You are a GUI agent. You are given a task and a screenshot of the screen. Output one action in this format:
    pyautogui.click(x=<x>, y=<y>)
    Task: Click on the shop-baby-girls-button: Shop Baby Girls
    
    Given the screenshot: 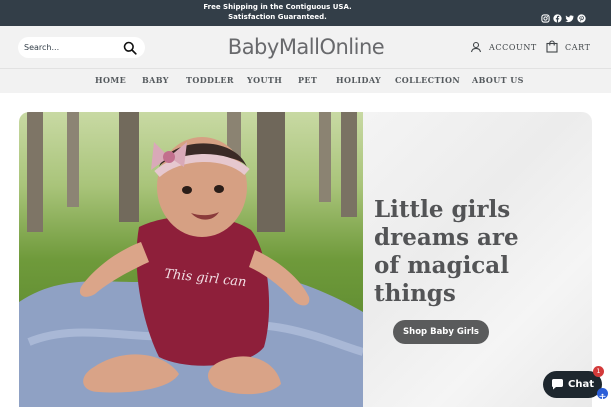 What is the action you would take?
    pyautogui.click(x=441, y=332)
    